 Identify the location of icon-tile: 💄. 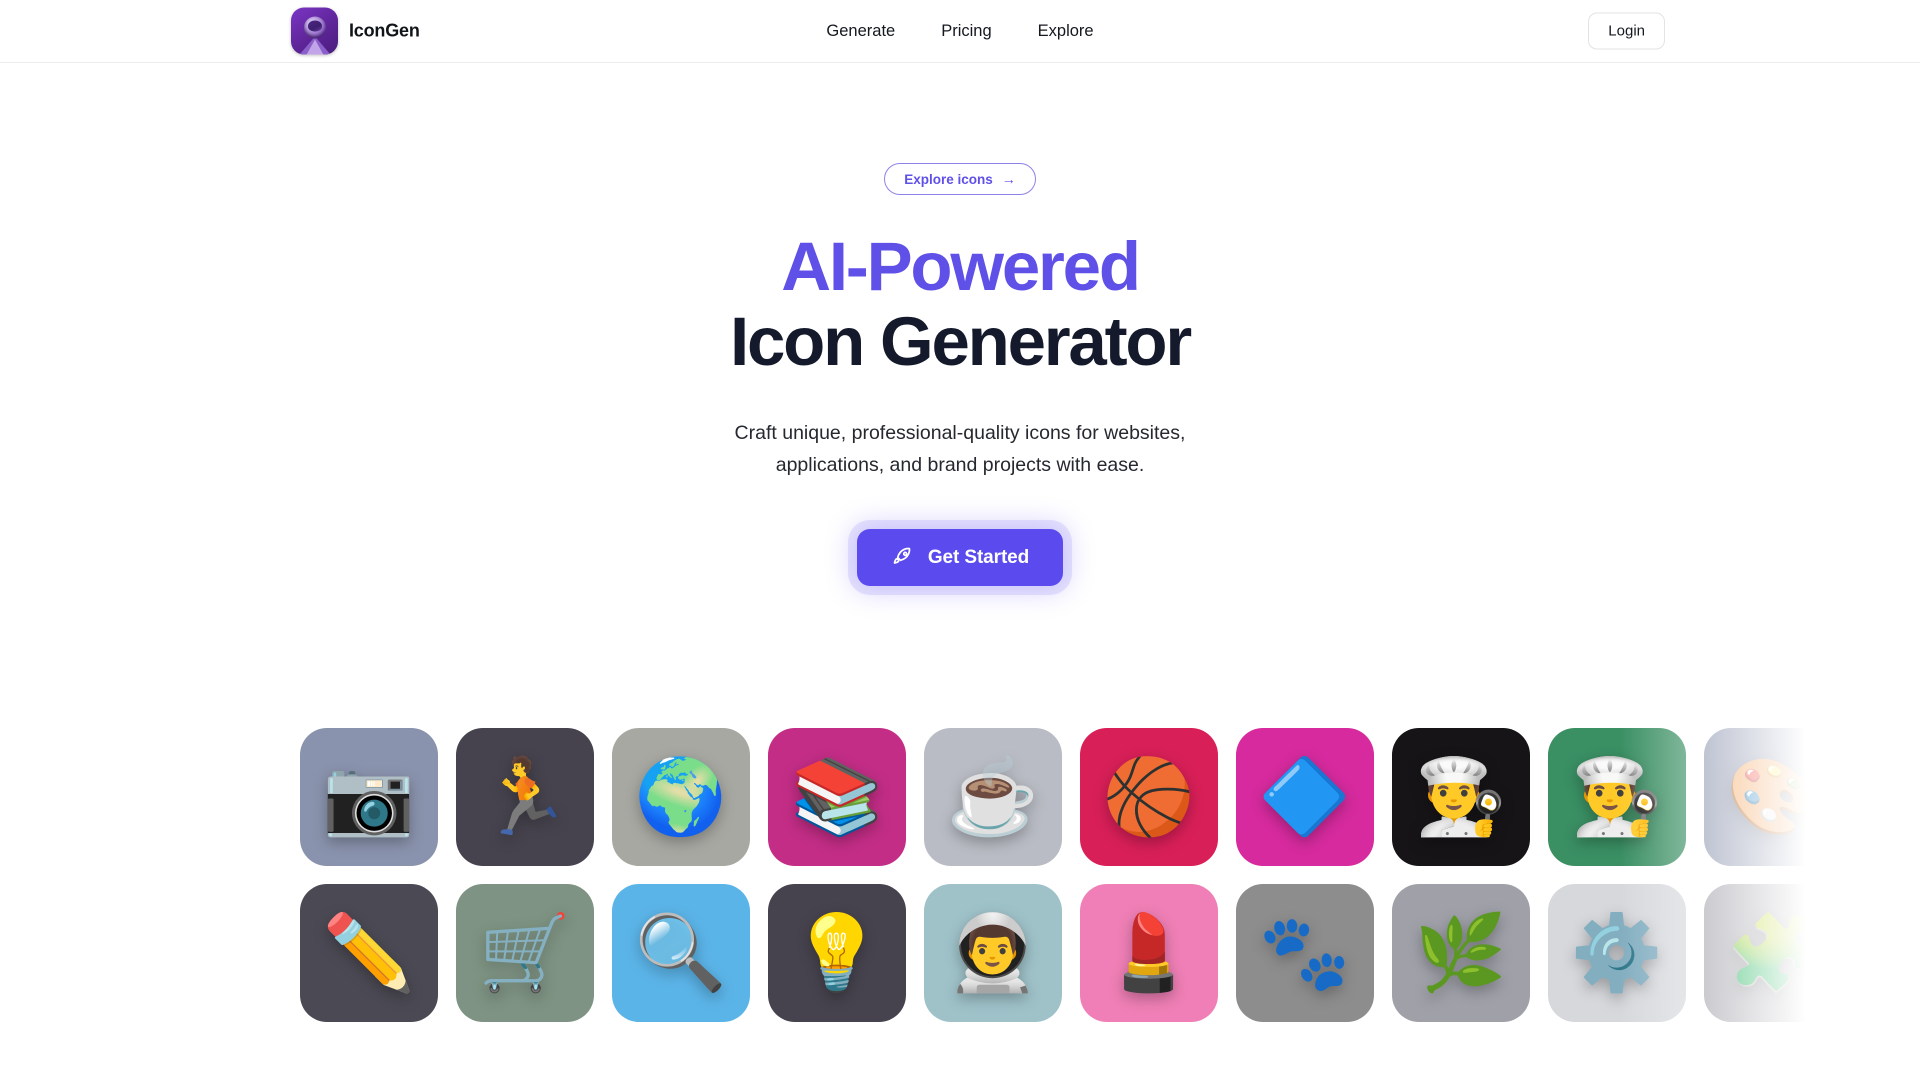
(1149, 953).